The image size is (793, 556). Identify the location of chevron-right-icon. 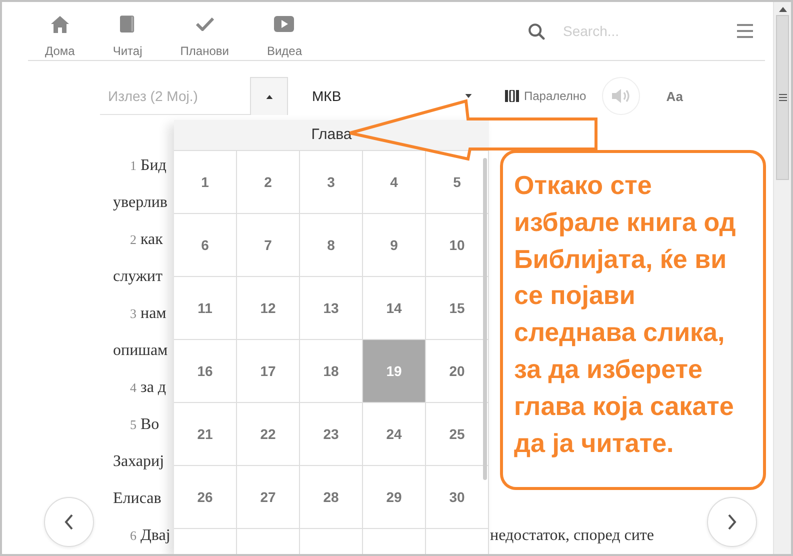
(732, 522).